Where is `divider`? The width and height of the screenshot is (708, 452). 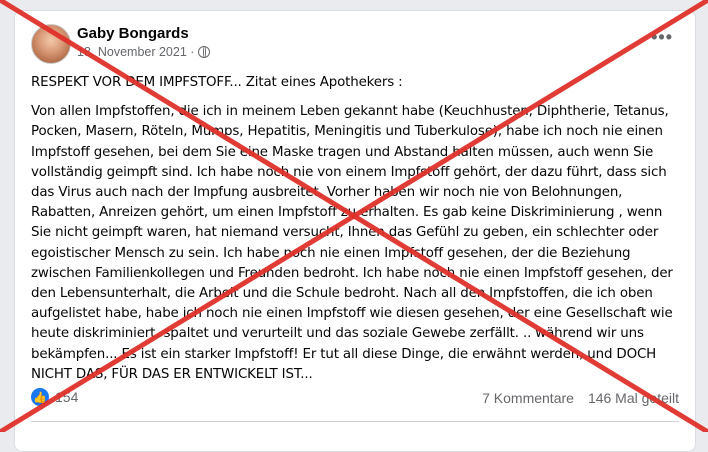 divider is located at coordinates (355, 421).